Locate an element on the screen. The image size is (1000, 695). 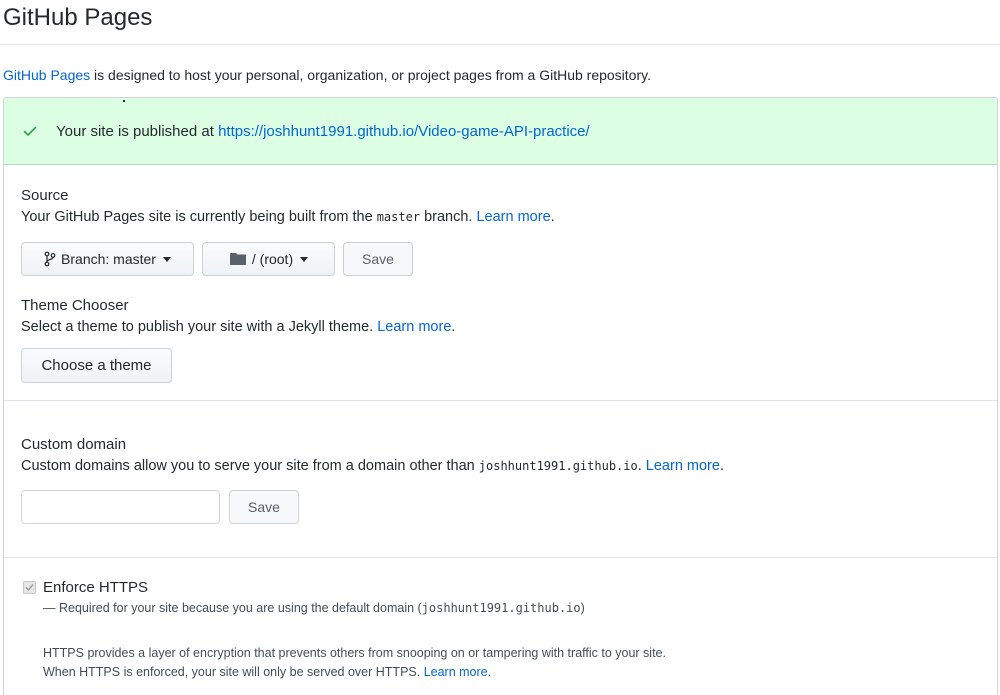
custom-domain-save-button: Save is located at coordinates (264, 507).